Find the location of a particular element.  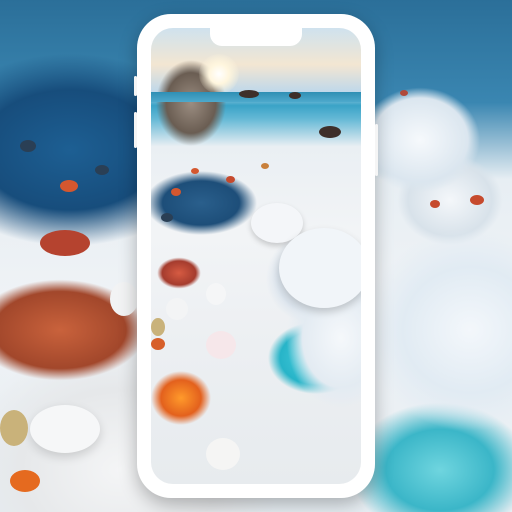

phone-notch is located at coordinates (256, 37).